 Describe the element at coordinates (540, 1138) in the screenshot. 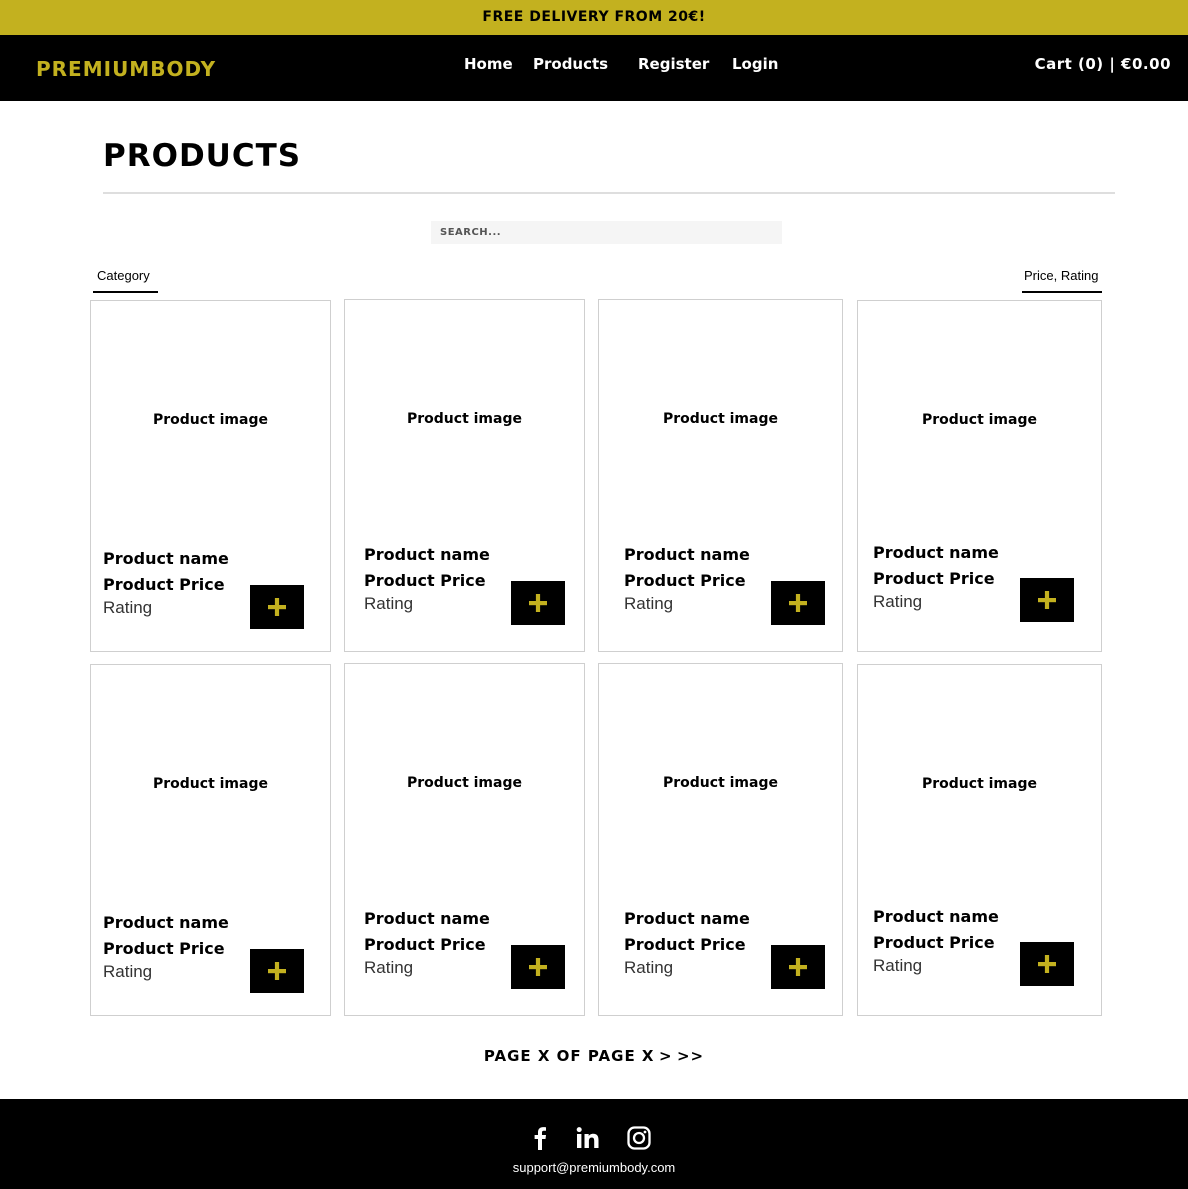

I see `facebook-icon` at that location.